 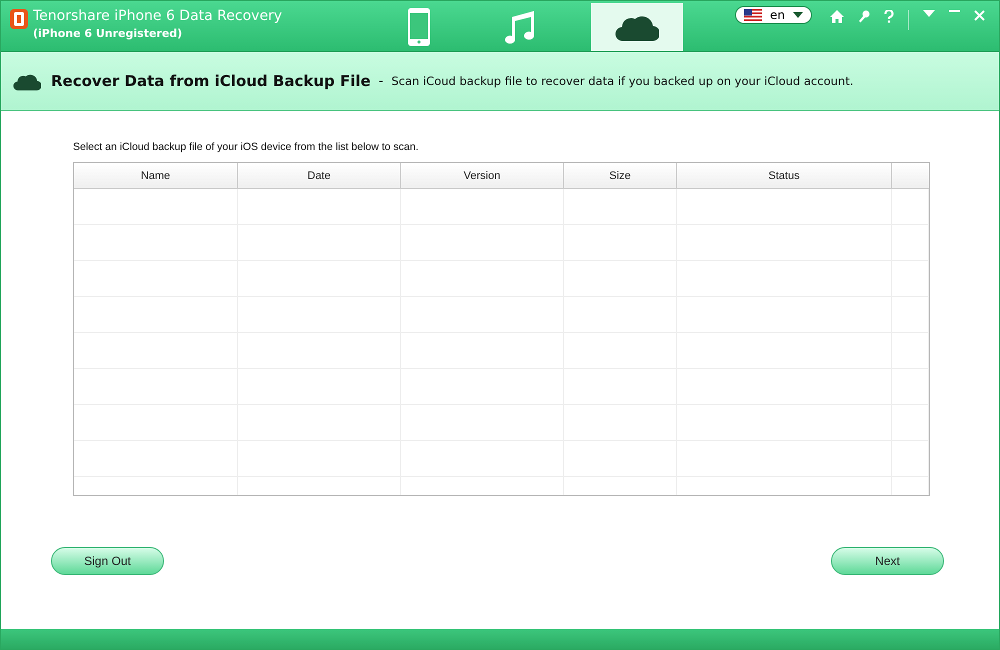 I want to click on page-title: Recover Data from iCloud Backup File, so click(x=211, y=81).